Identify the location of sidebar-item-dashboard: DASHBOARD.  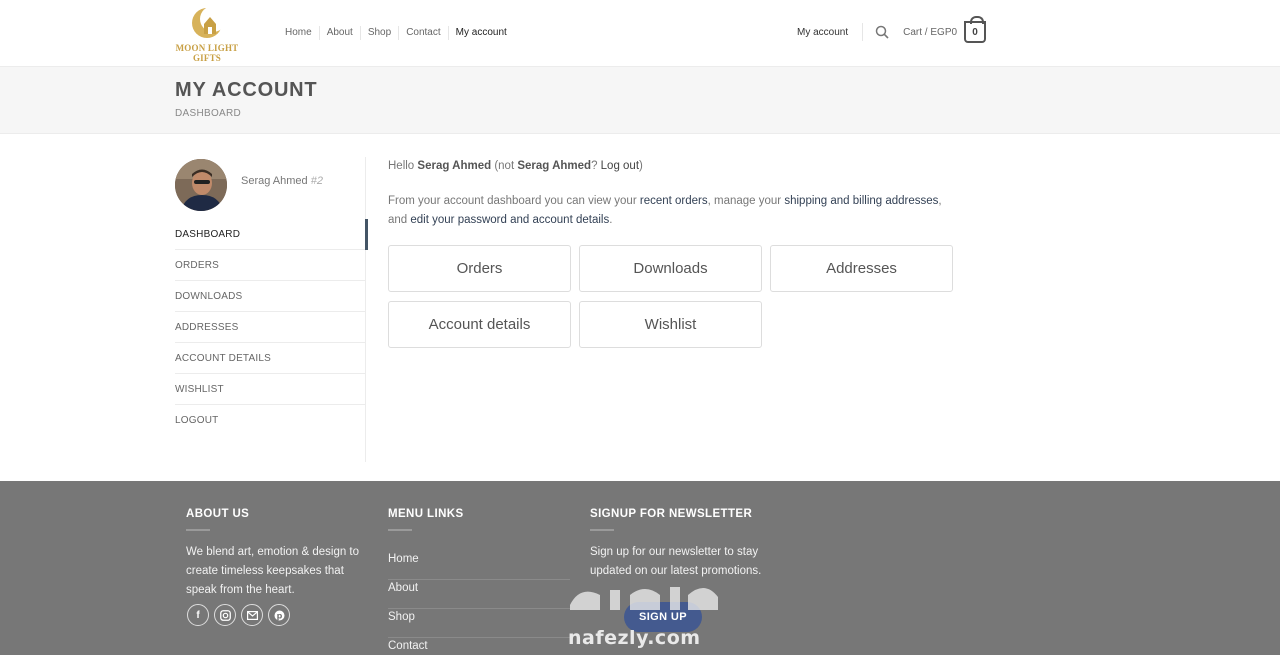
(271, 234).